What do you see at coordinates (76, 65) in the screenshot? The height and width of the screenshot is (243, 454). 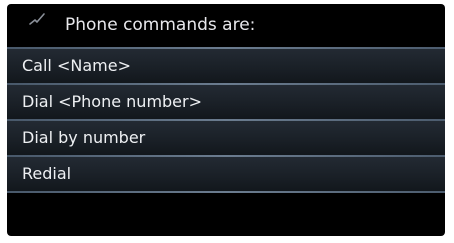 I see `command-label: Call <Name>` at bounding box center [76, 65].